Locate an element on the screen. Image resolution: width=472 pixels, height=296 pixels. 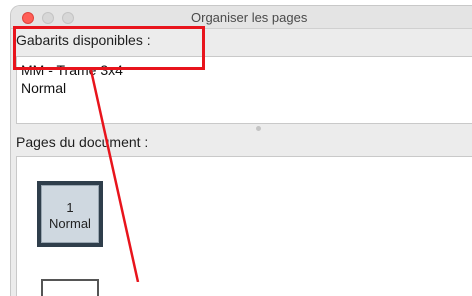
page-thumbnail-1-face: 1 Normal is located at coordinates (70, 214).